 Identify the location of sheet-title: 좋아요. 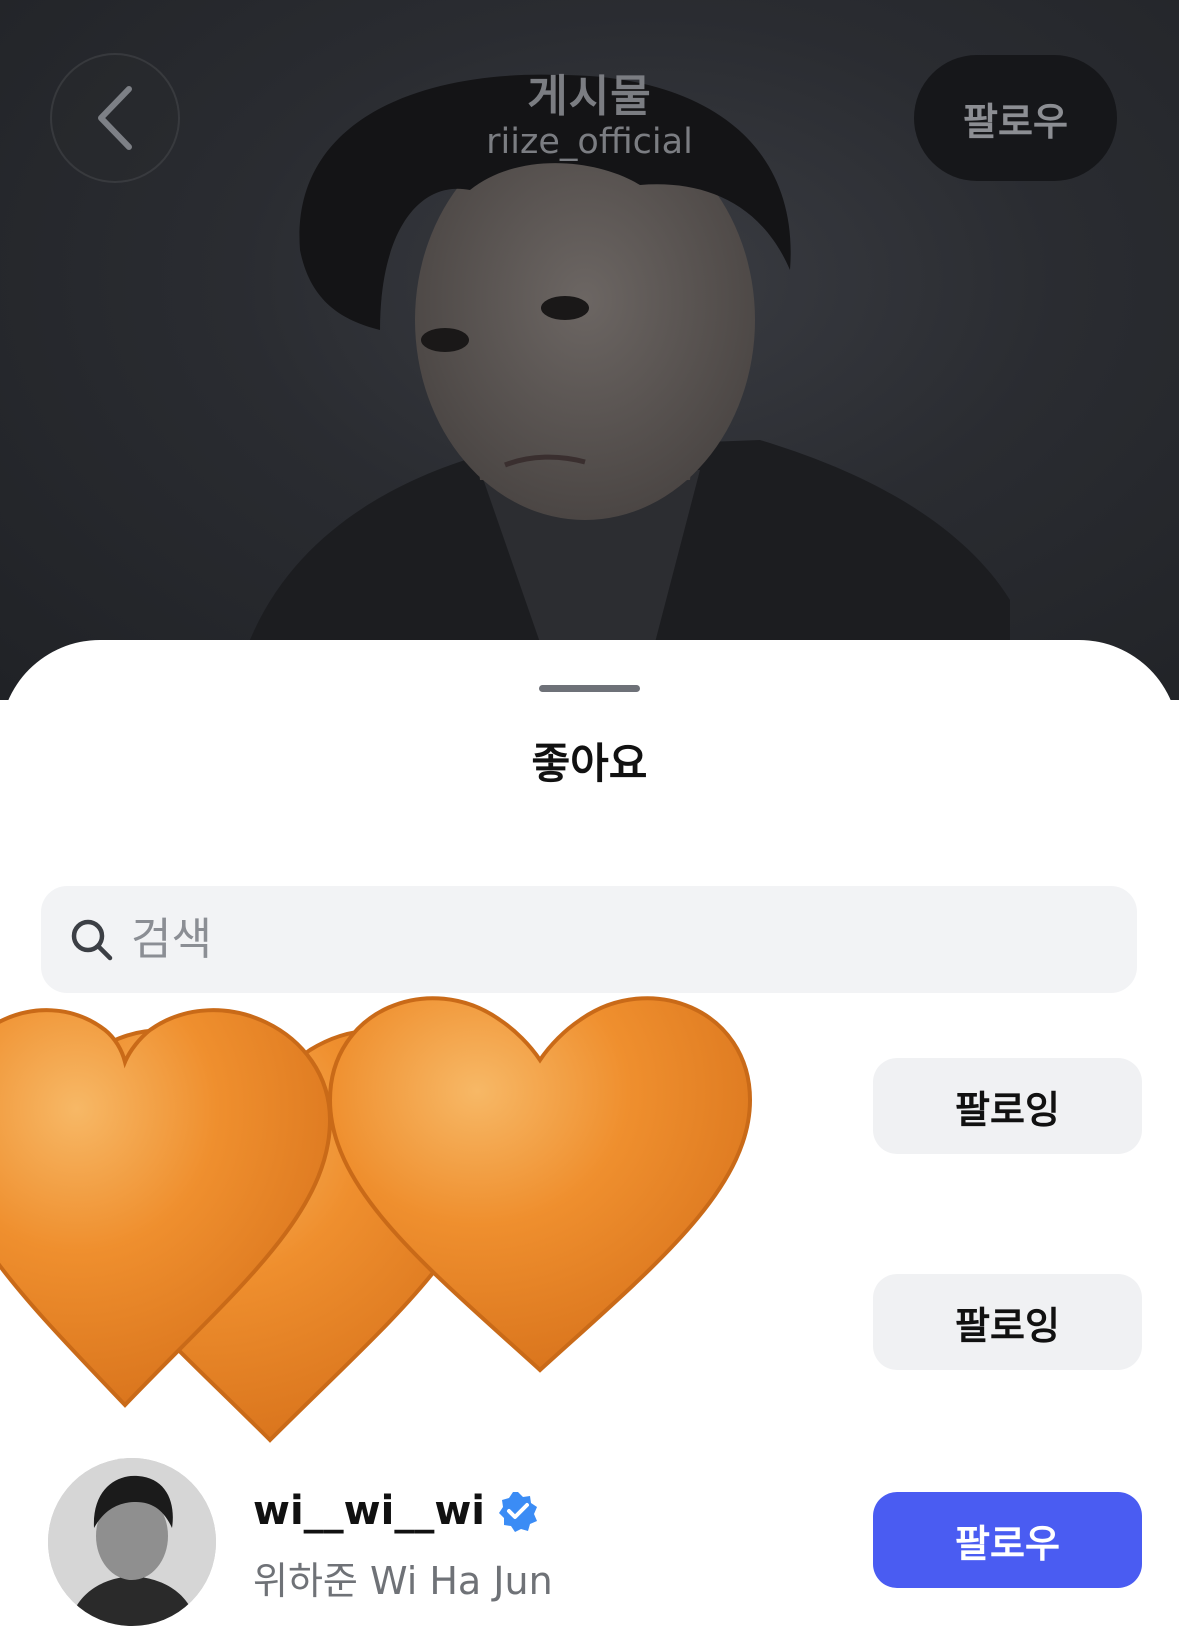
(589, 763).